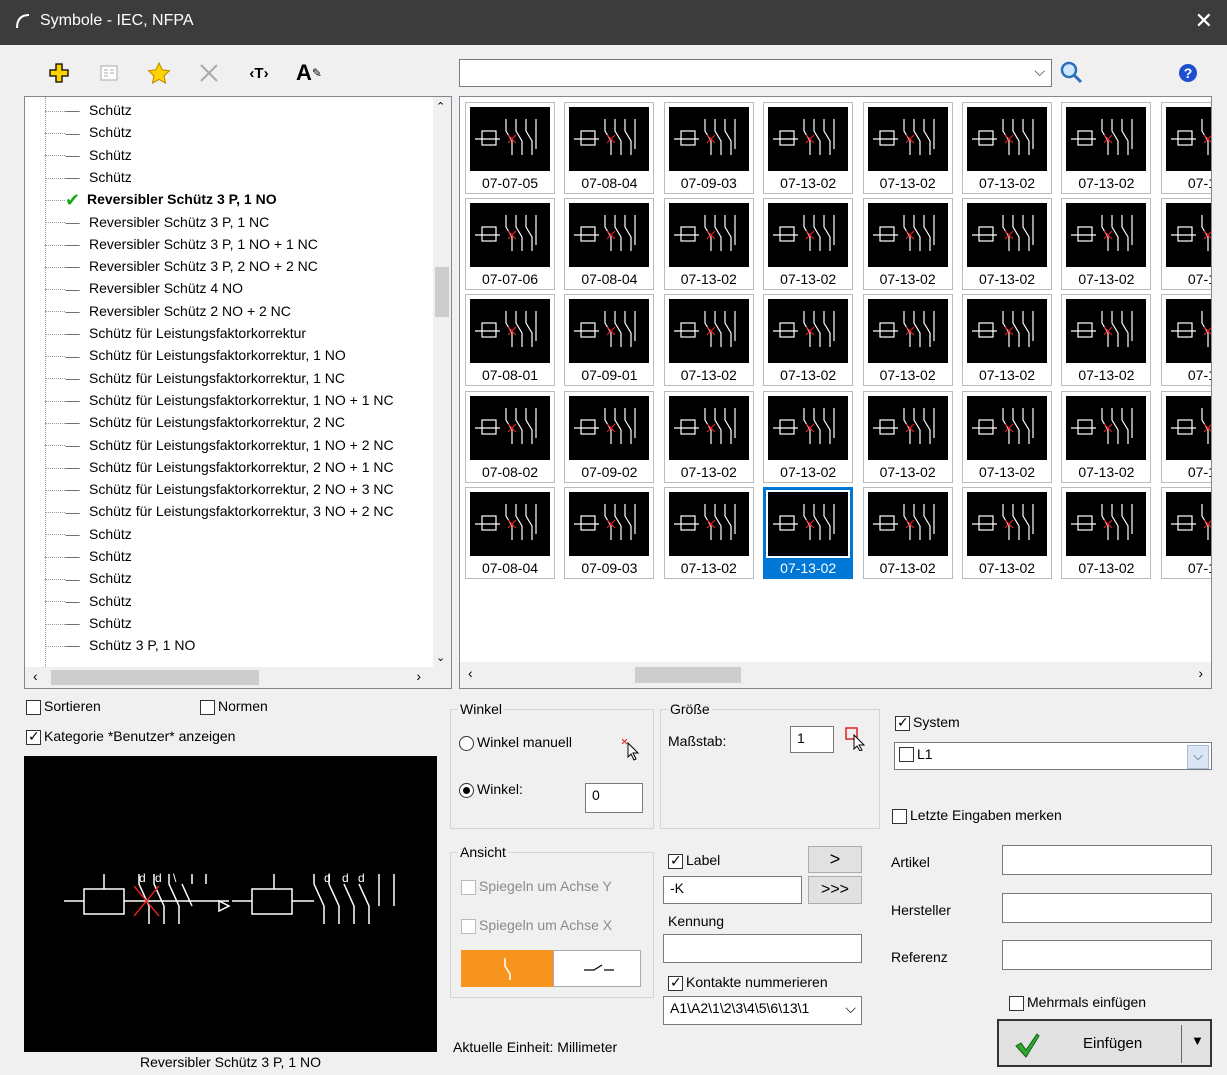 The width and height of the screenshot is (1227, 1075). Describe the element at coordinates (440, 106) in the screenshot. I see `scroll-up-icon: ⌃` at that location.